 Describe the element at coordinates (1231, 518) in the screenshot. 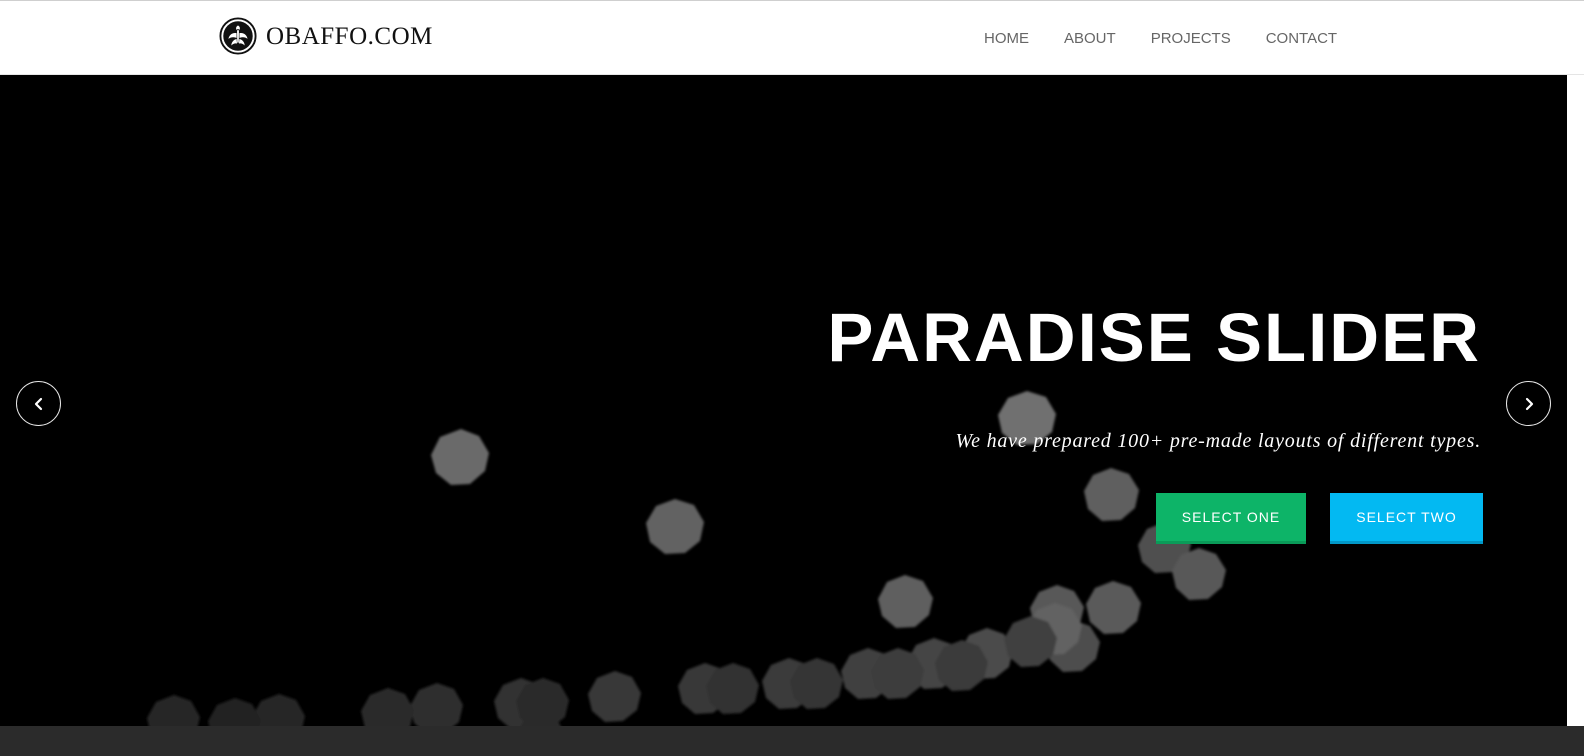

I see `select-one-button: SELECT ONE` at that location.